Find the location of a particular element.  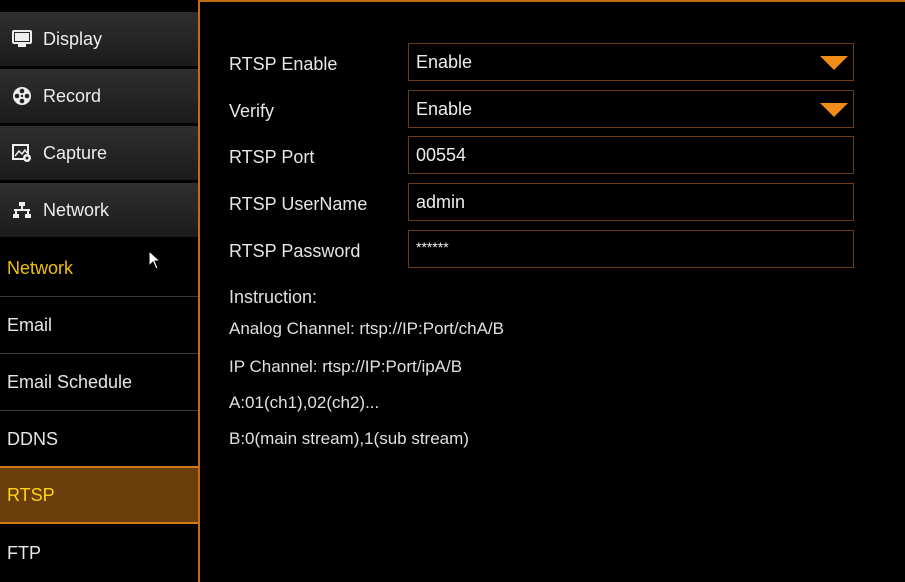

rtsp-username-value: admin is located at coordinates (441, 201).